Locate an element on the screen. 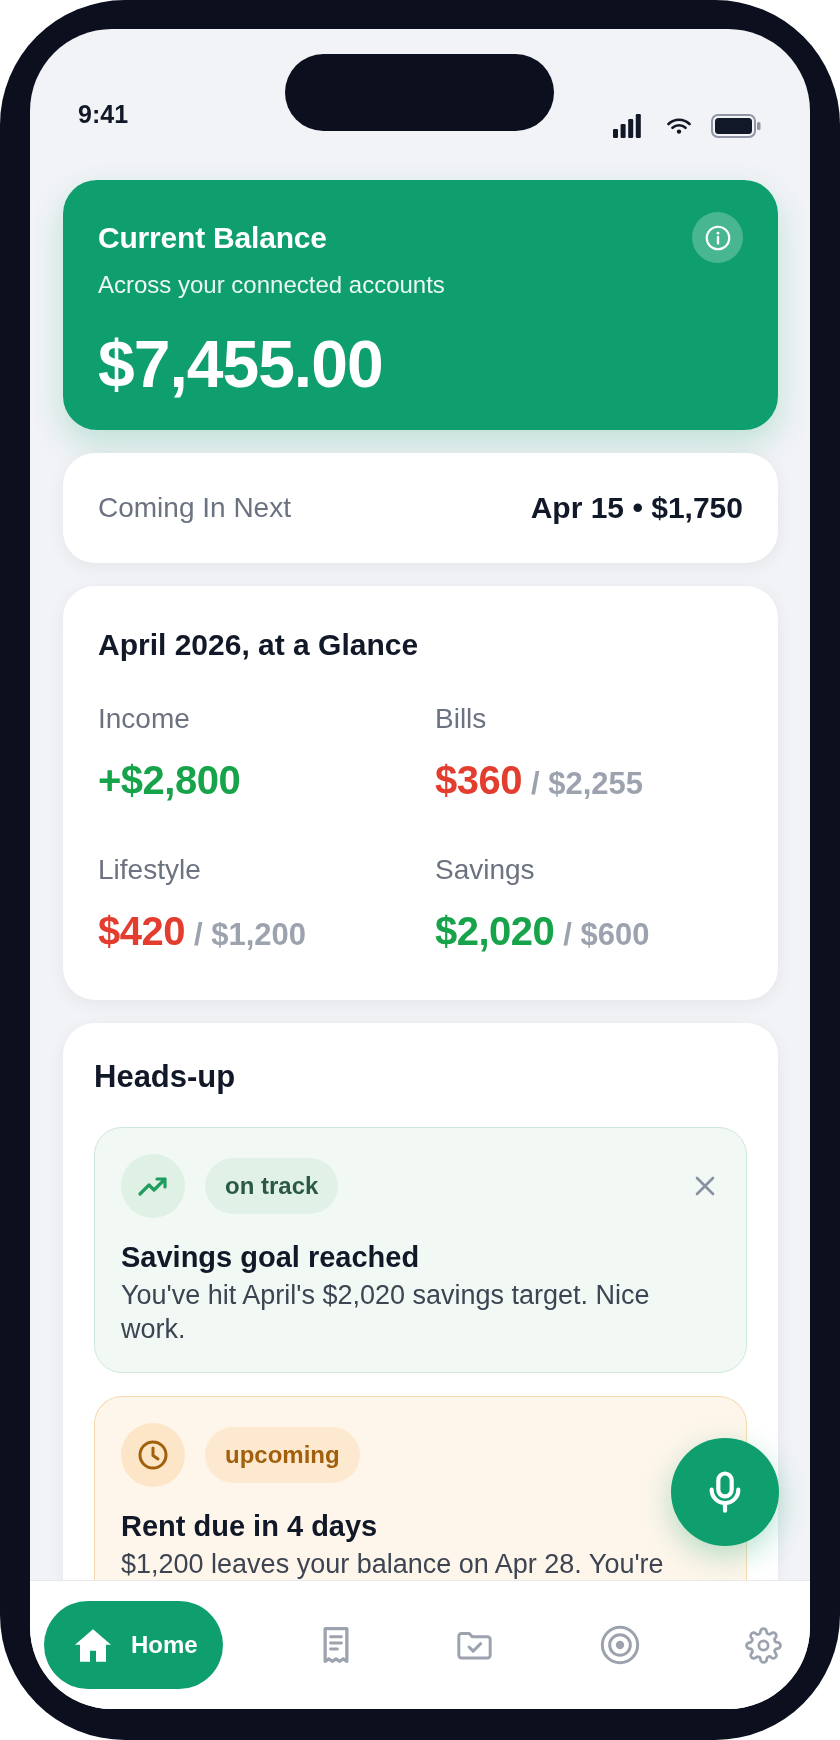 The height and width of the screenshot is (1740, 840). alert-text: You've hit April's $2,020 savings target. Nice work. is located at coordinates (386, 1312).